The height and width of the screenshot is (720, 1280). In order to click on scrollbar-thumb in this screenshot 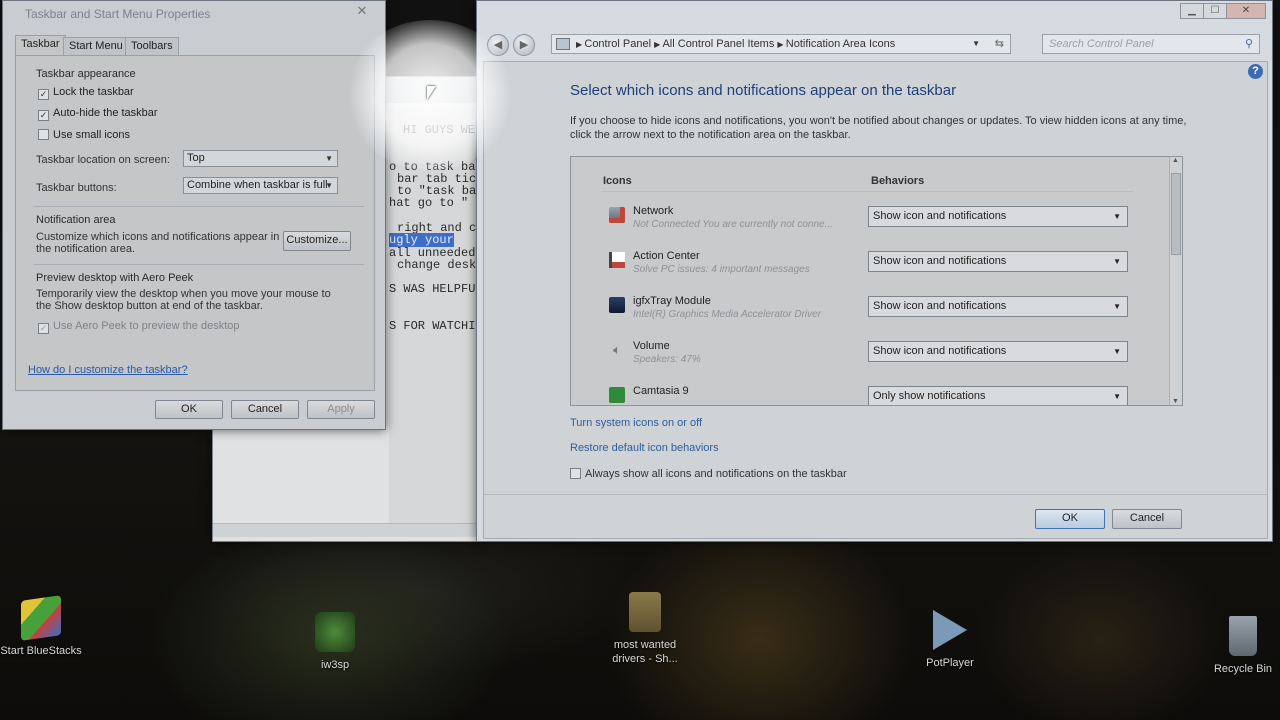, I will do `click(1176, 214)`.